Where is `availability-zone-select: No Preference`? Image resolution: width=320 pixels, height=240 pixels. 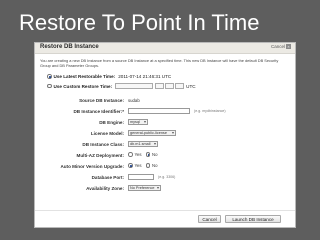
availability-zone-select: No Preference is located at coordinates (144, 188).